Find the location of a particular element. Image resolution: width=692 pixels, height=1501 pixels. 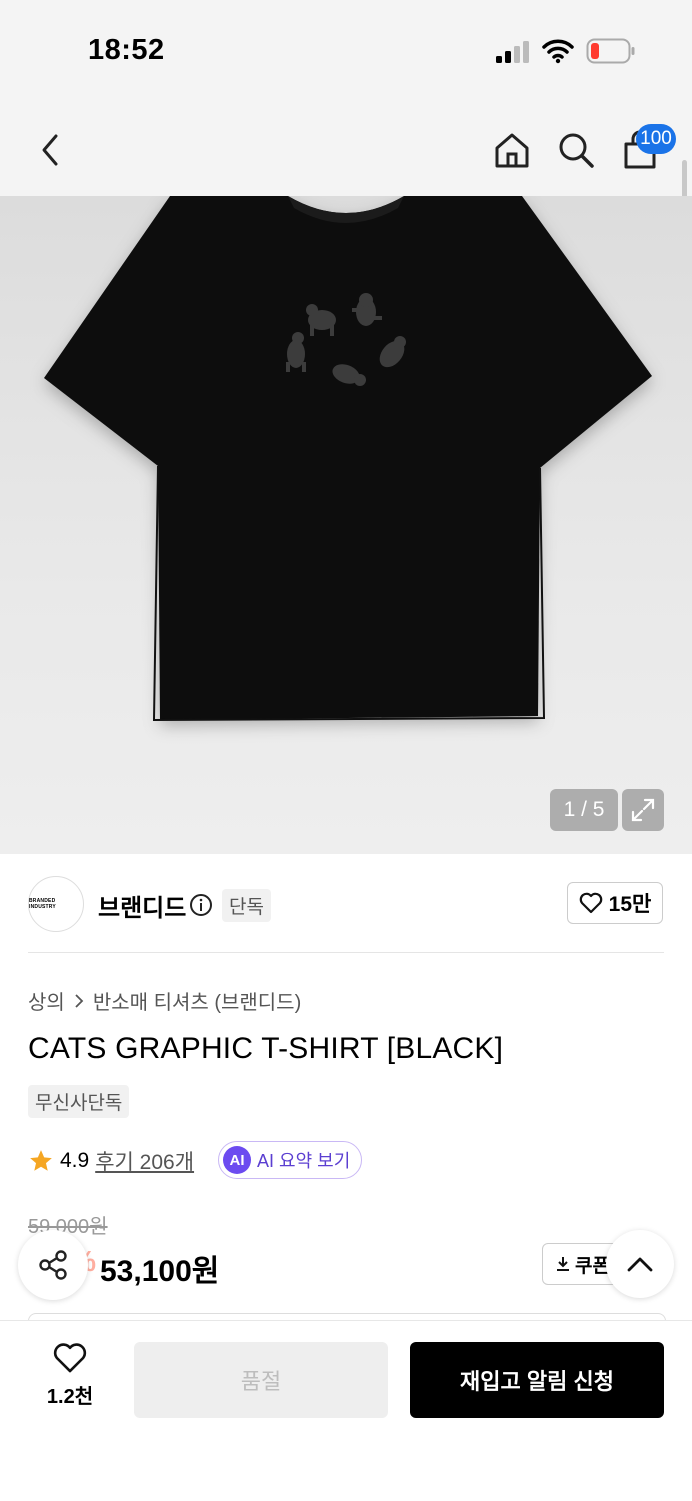

ai-summary-label: AI 요약 보기 is located at coordinates (304, 1161).